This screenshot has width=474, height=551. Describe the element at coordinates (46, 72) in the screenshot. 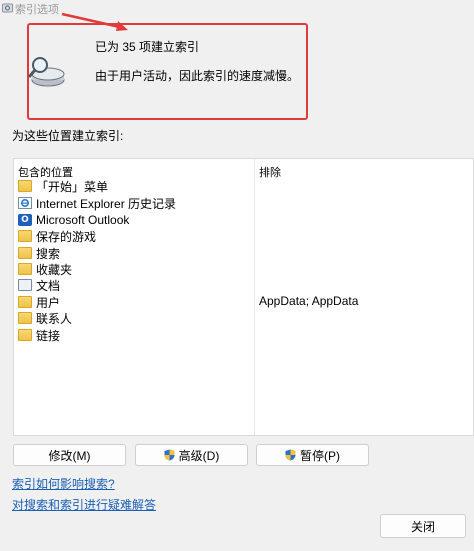

I see `indexing-status-icon` at that location.